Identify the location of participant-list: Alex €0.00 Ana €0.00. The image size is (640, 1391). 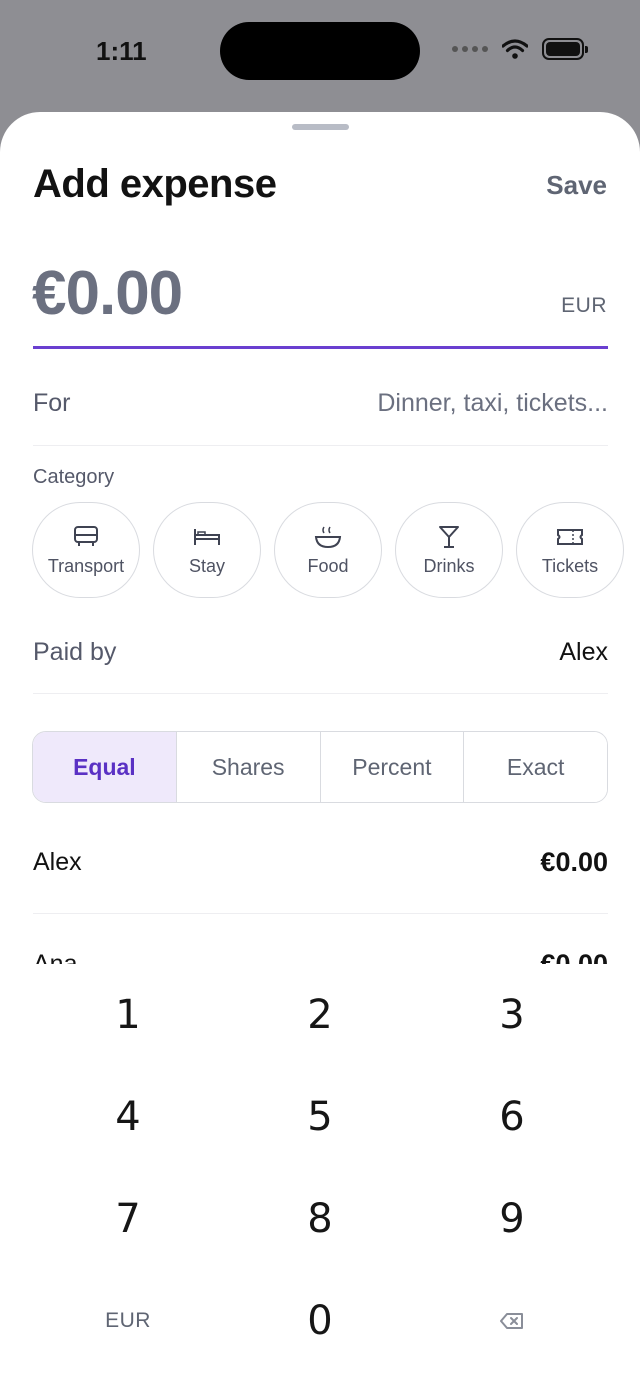
(320, 888).